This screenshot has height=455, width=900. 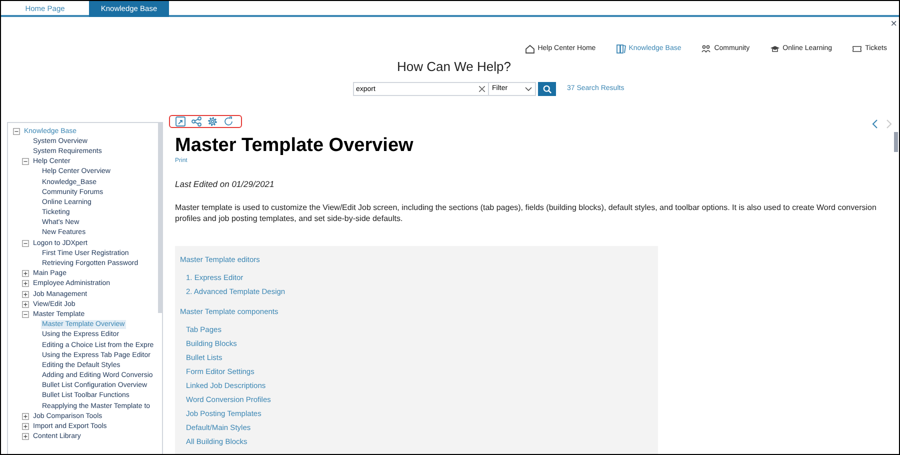 What do you see at coordinates (294, 145) in the screenshot?
I see `article-title: Master Template Overview` at bounding box center [294, 145].